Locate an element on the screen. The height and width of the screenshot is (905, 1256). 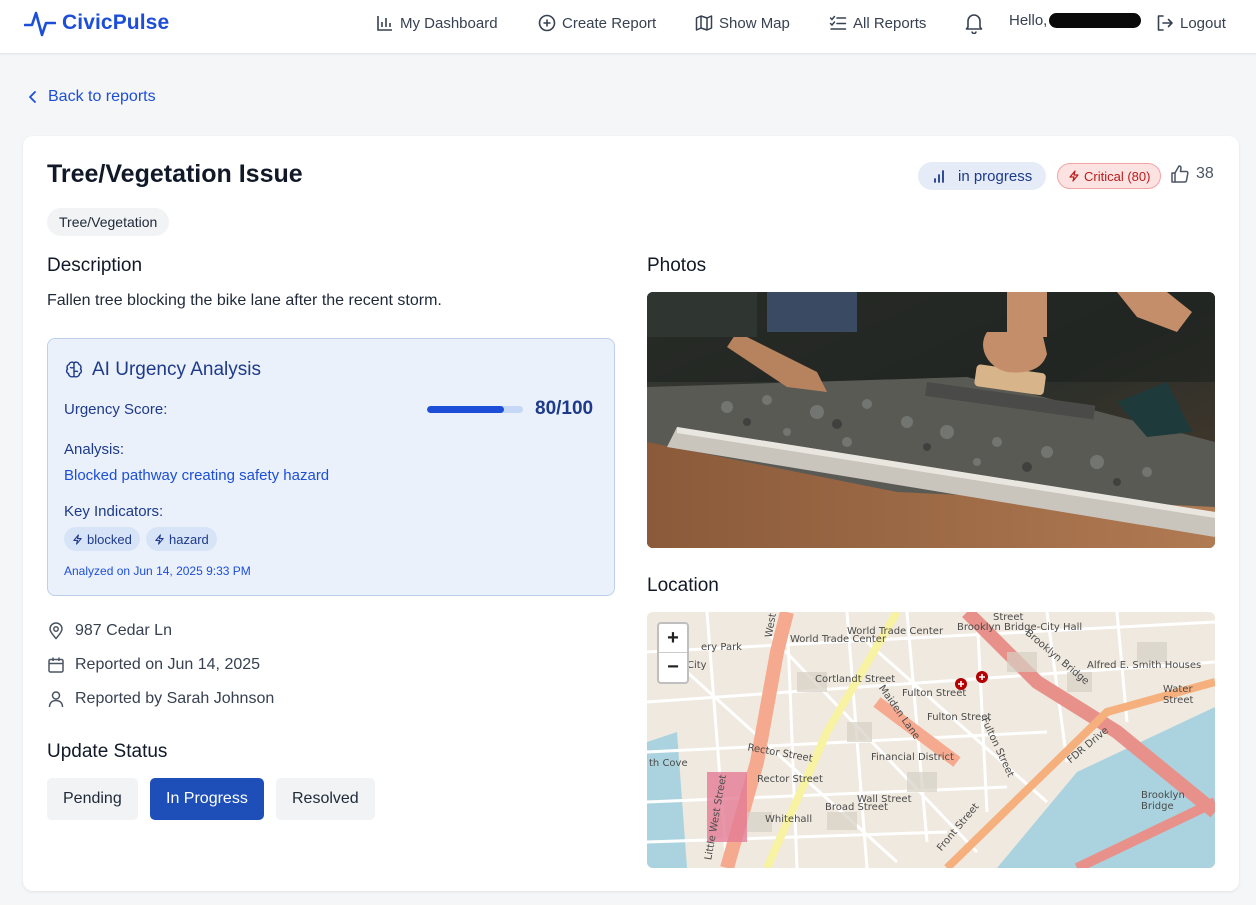
map-label: World Trade Center is located at coordinates (895, 631).